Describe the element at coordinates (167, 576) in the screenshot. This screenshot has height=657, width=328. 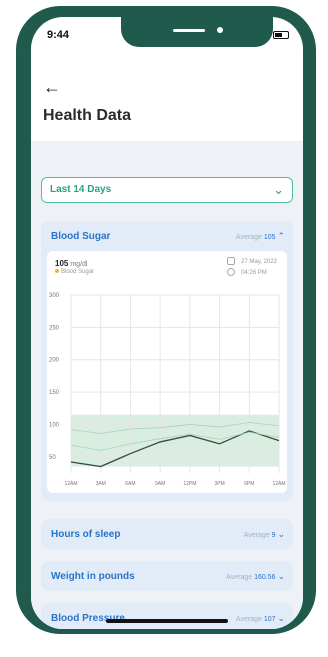
I see `weight-card: Weight in pounds Average 160.56 ⌄` at that location.